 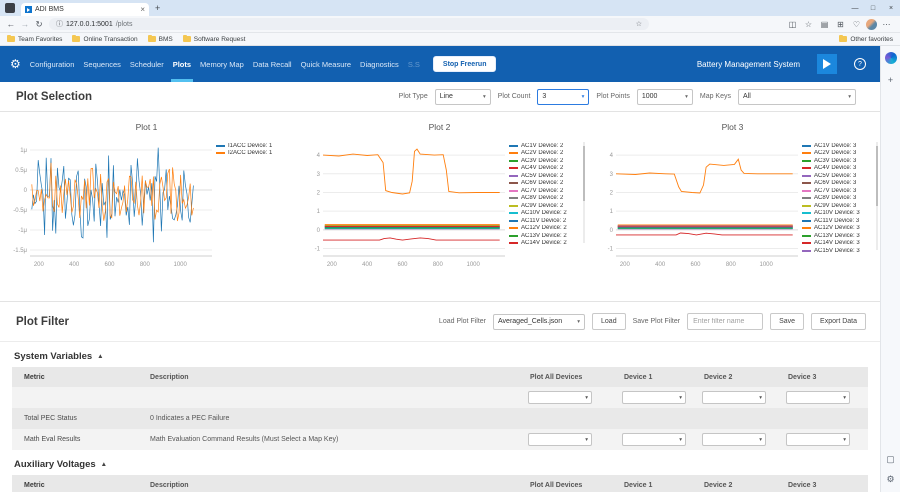 I want to click on legend-item: I1ACC Device: 1, so click(x=254, y=146).